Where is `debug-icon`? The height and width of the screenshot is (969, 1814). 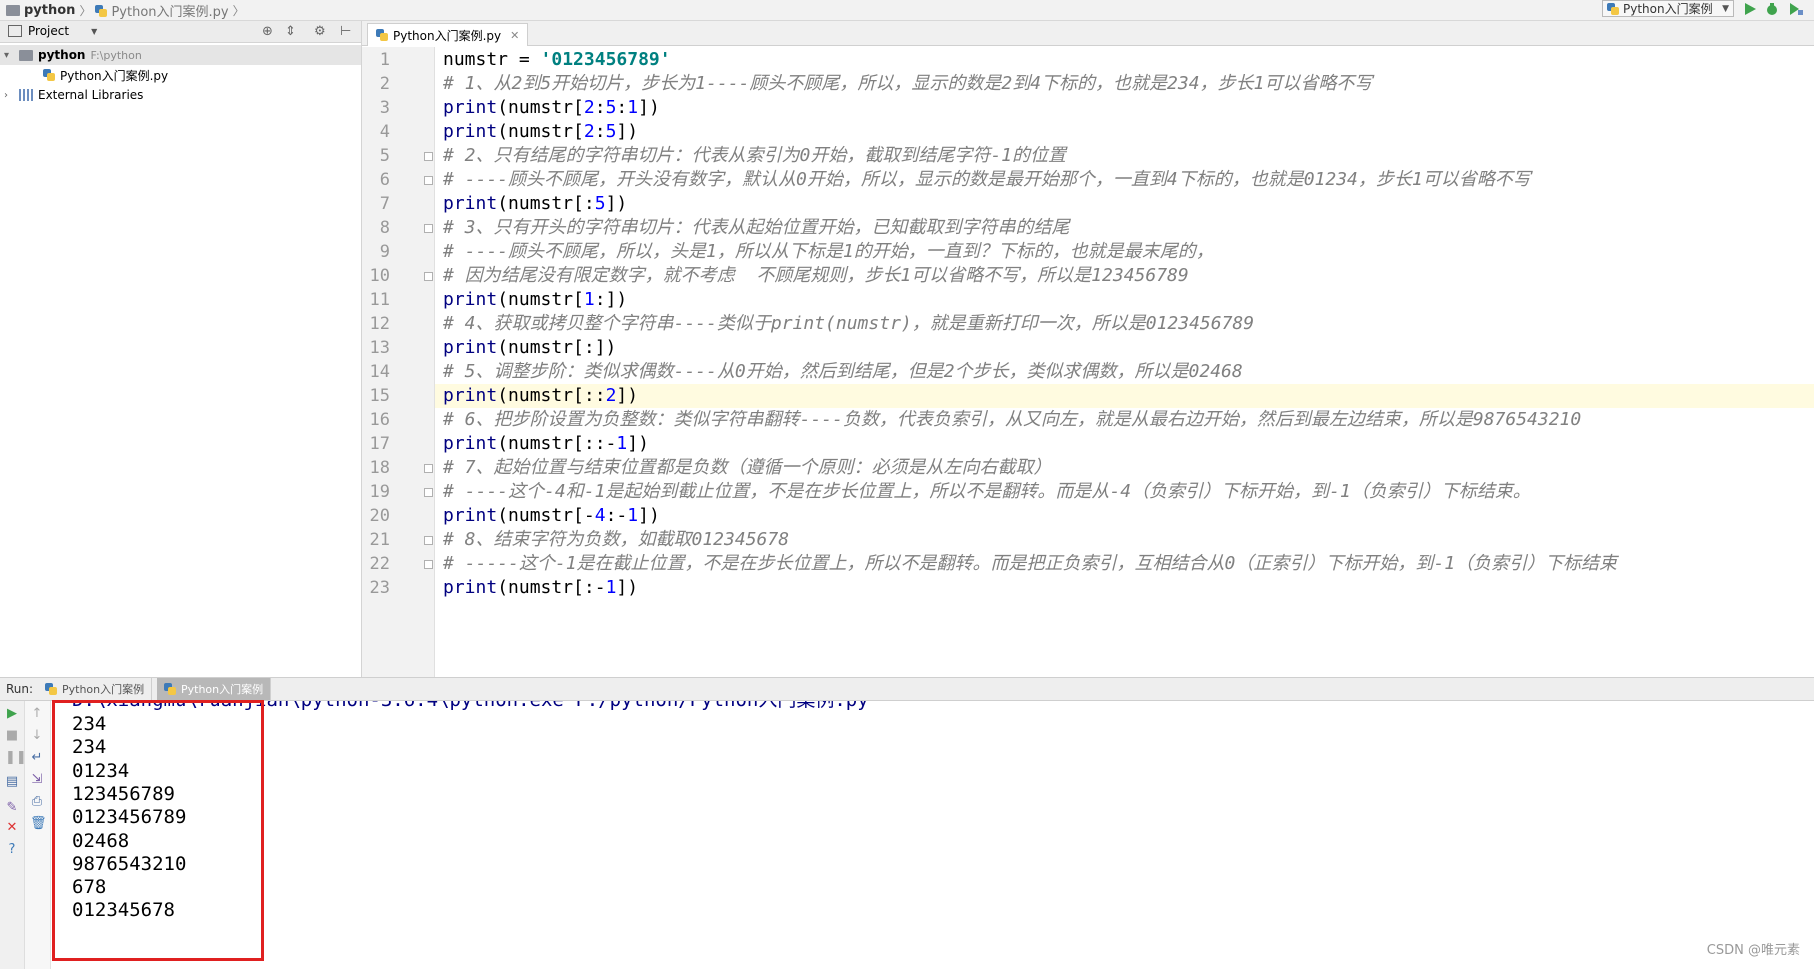
debug-icon is located at coordinates (1772, 9).